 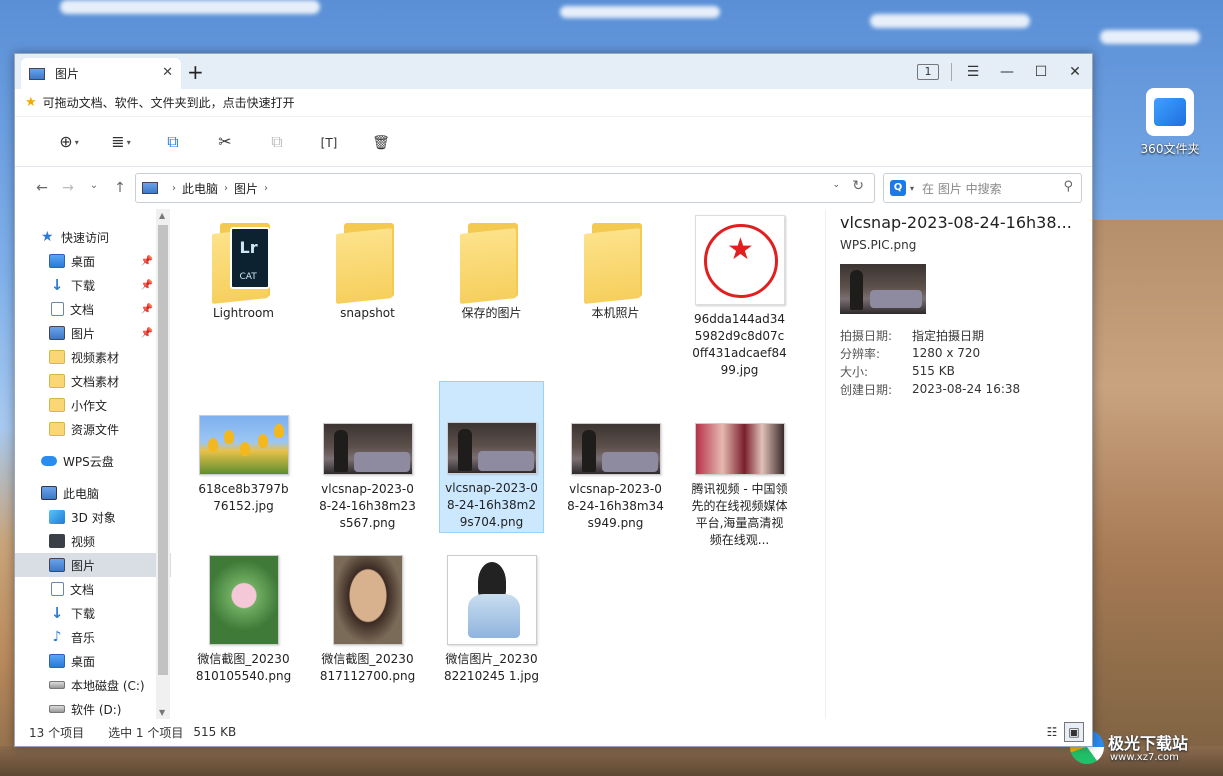 What do you see at coordinates (95, 429) in the screenshot?
I see `sidebar-item-label: 资源文件` at bounding box center [95, 429].